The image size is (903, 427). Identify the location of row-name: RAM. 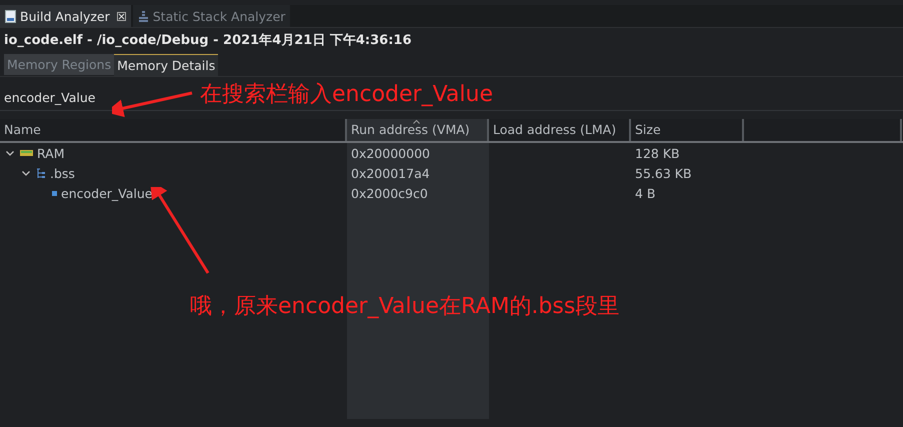
(51, 153).